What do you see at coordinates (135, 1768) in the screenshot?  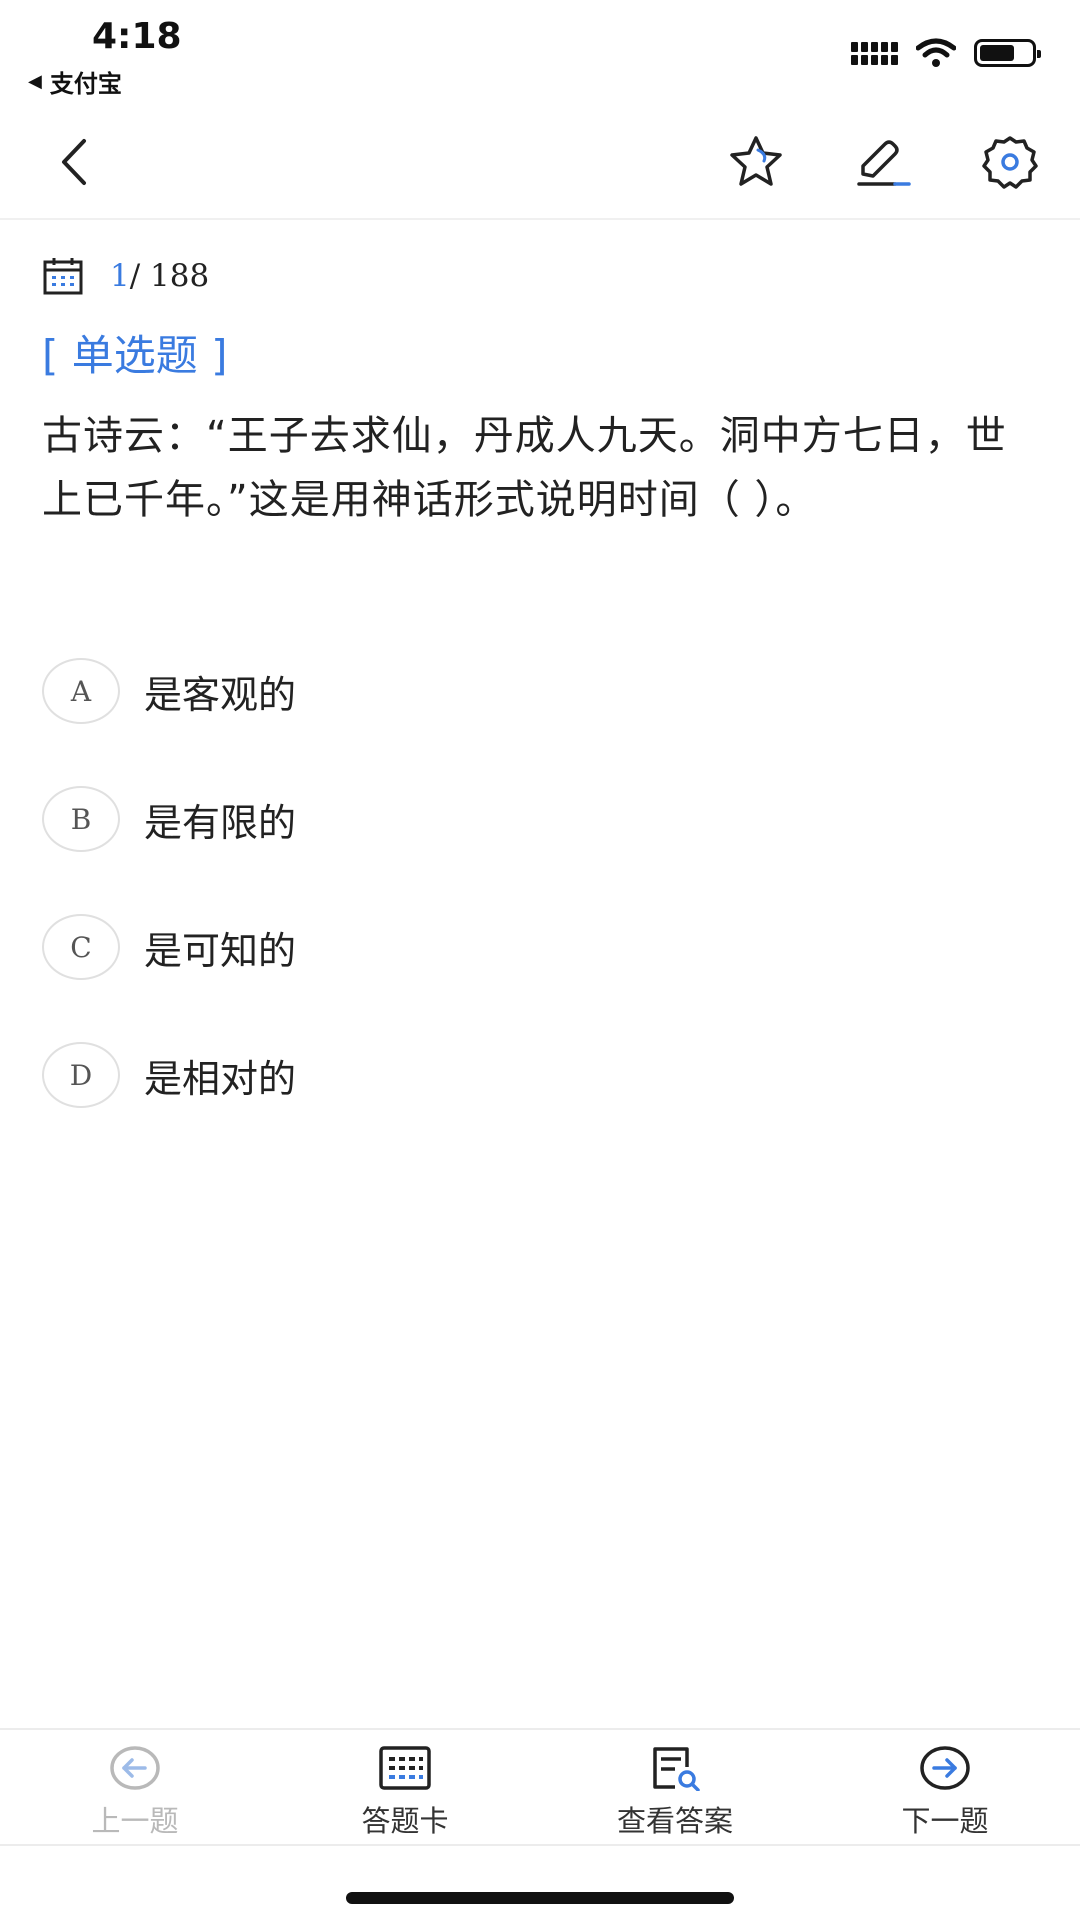 I see `arrow-left-circle-icon` at bounding box center [135, 1768].